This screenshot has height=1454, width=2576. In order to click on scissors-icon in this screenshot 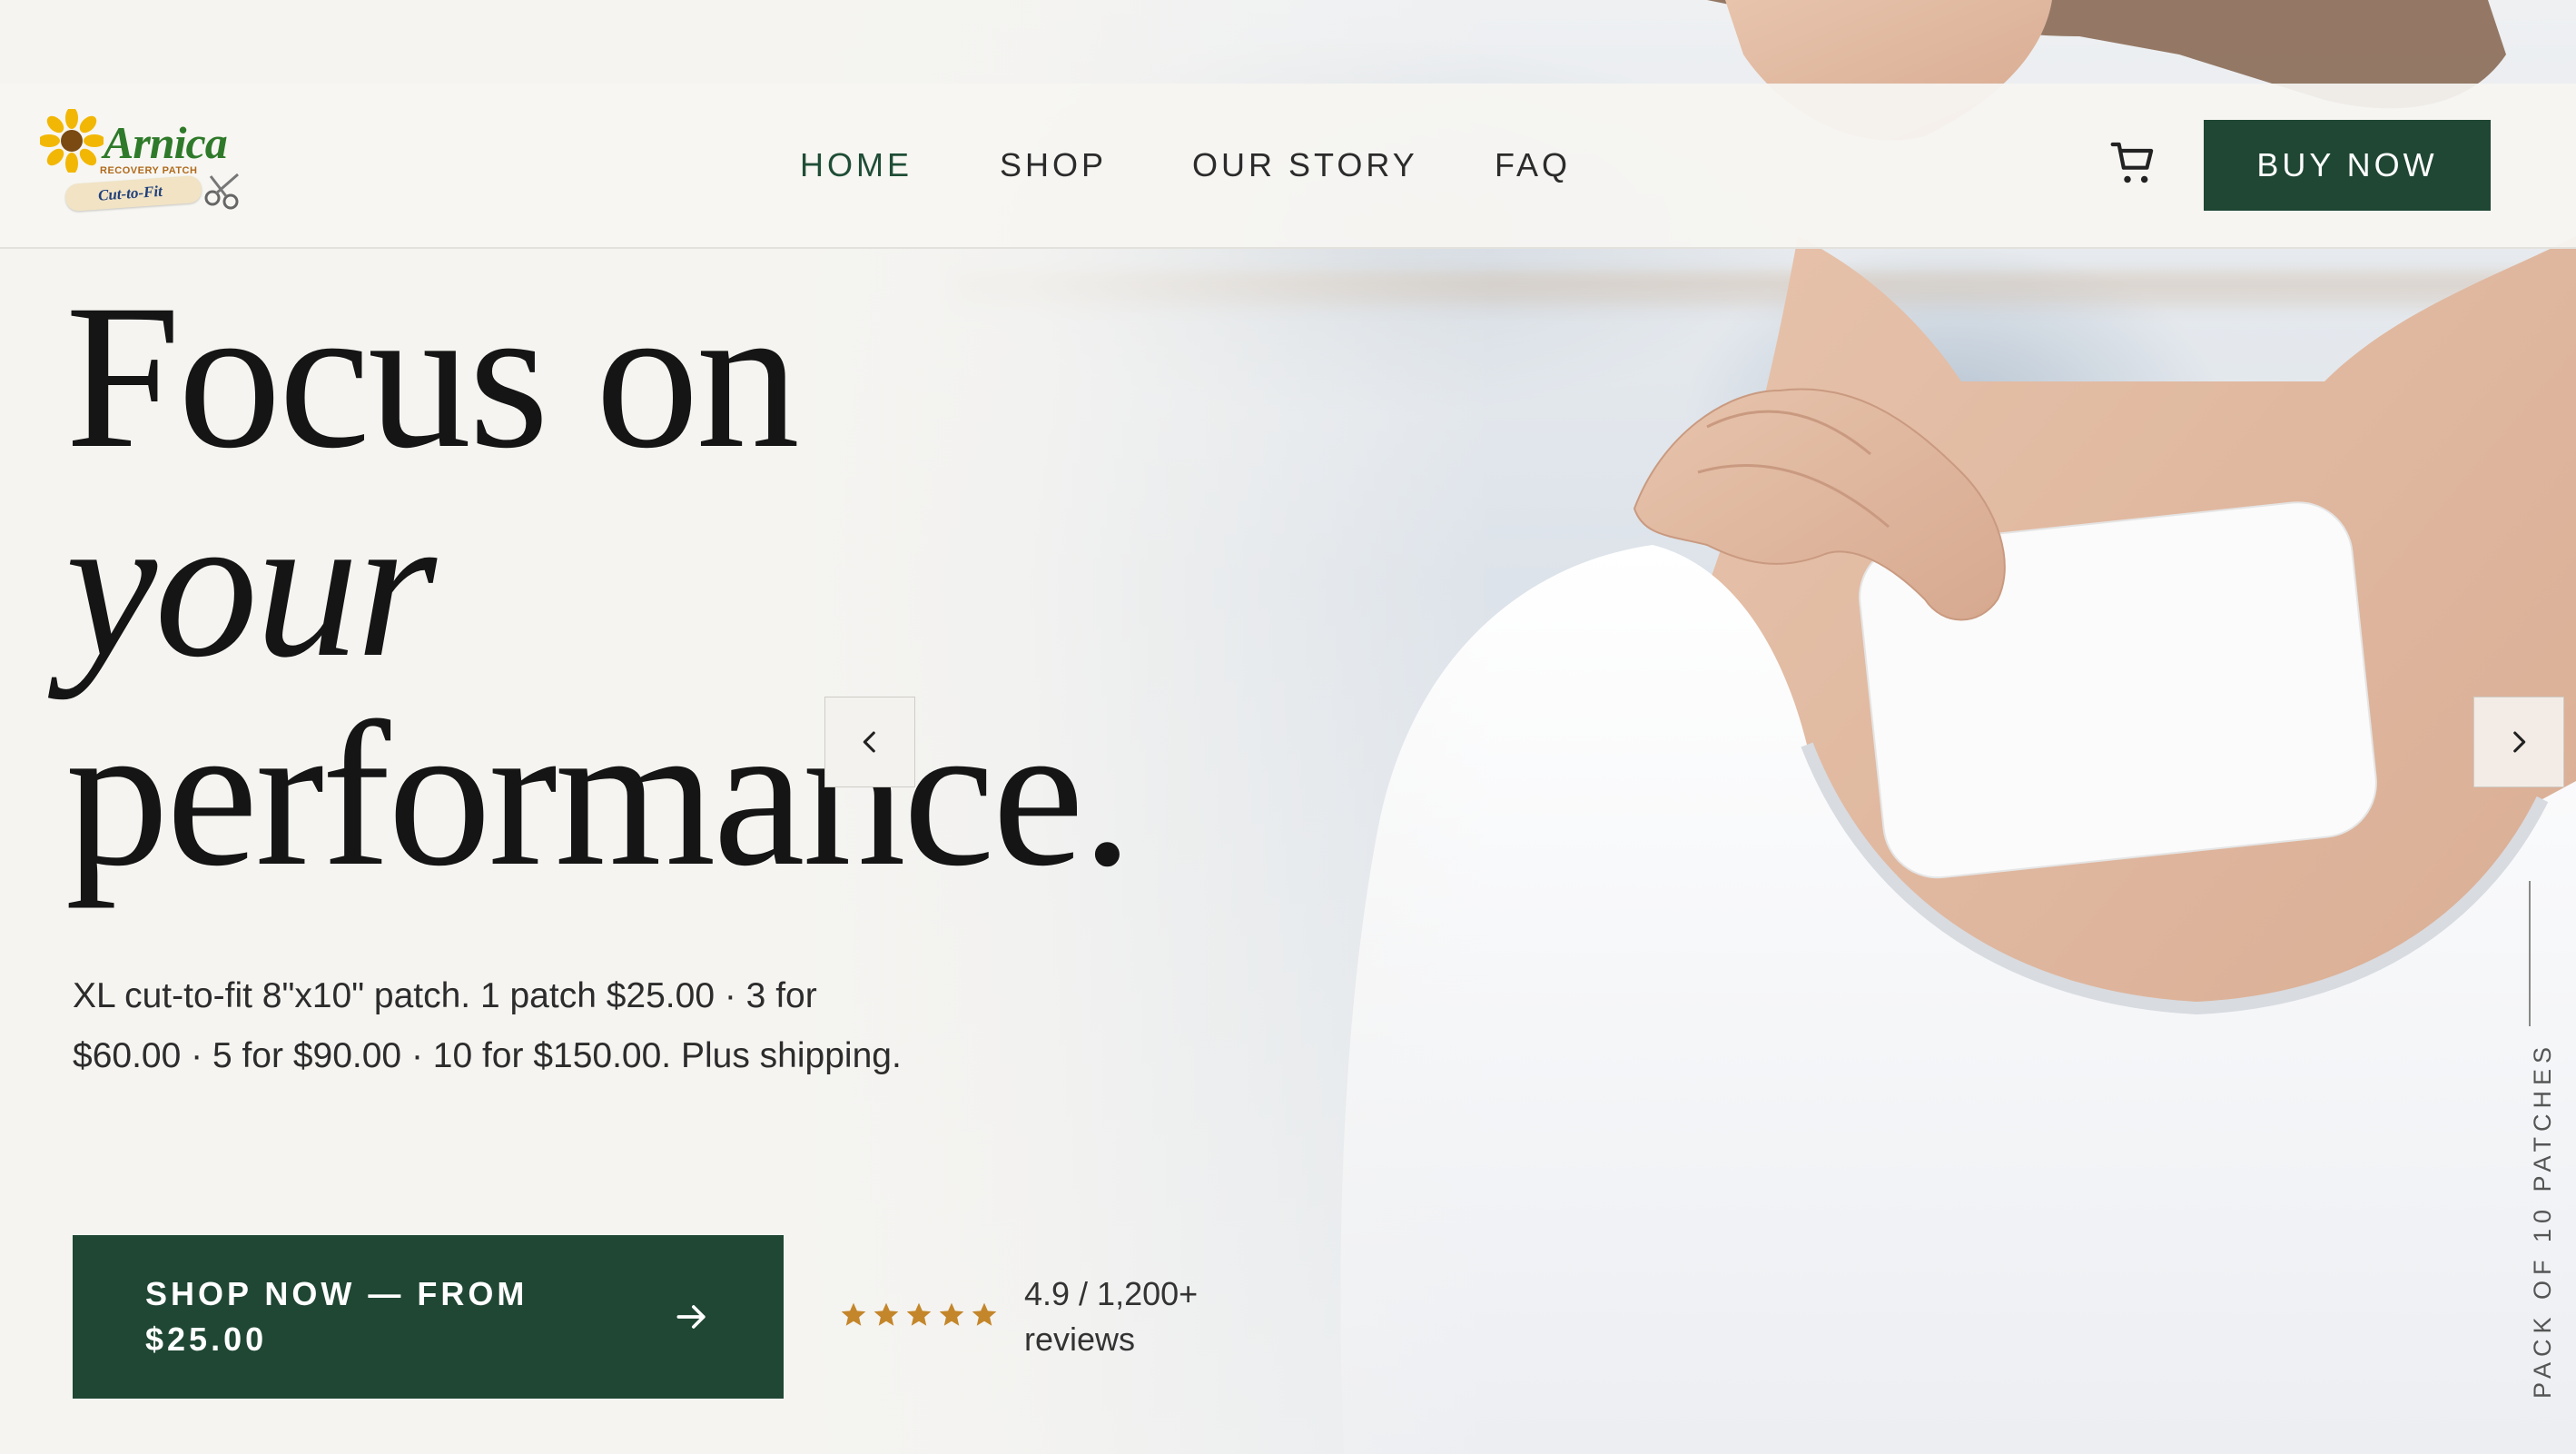, I will do `click(221, 191)`.